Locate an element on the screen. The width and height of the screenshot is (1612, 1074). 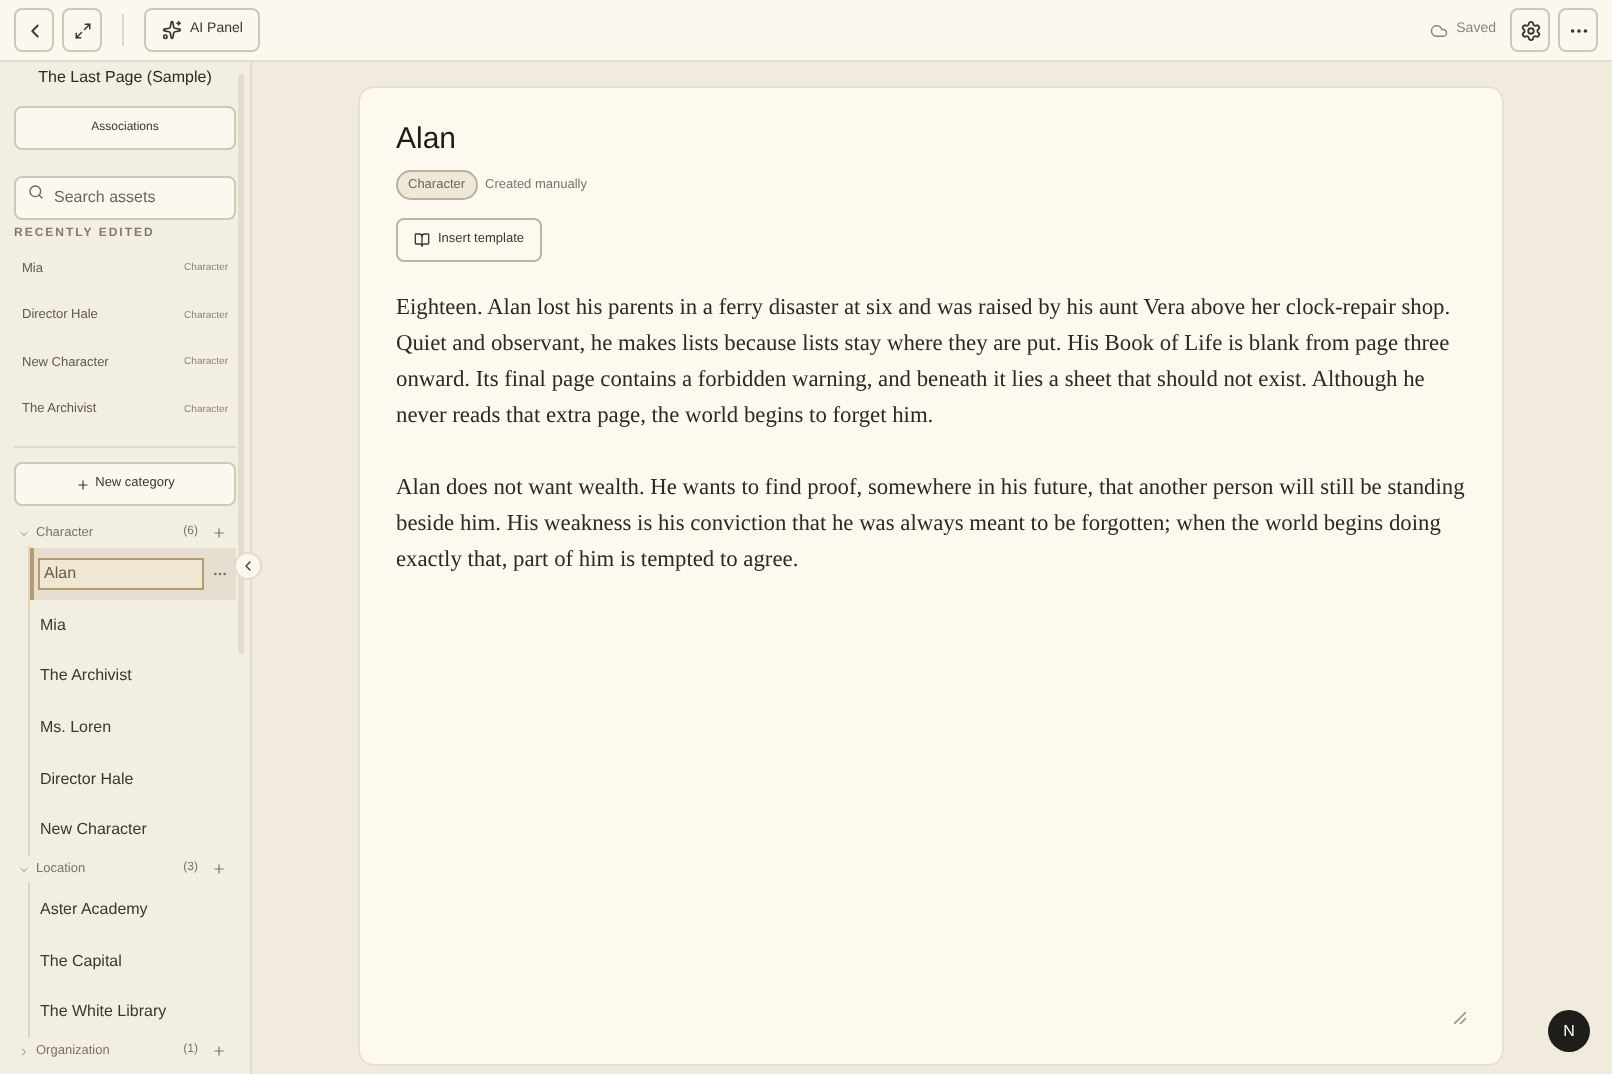
settings-icon is located at coordinates (1530, 30).